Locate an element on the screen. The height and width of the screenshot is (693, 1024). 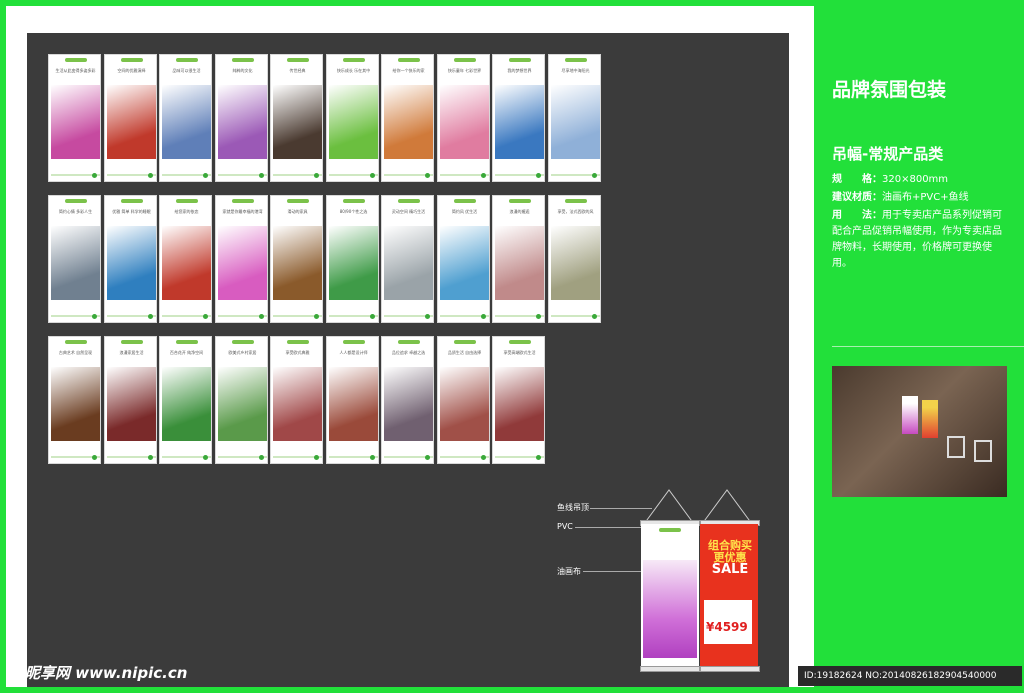
banner-card: 简约风 优生活 is located at coordinates (463, 259).